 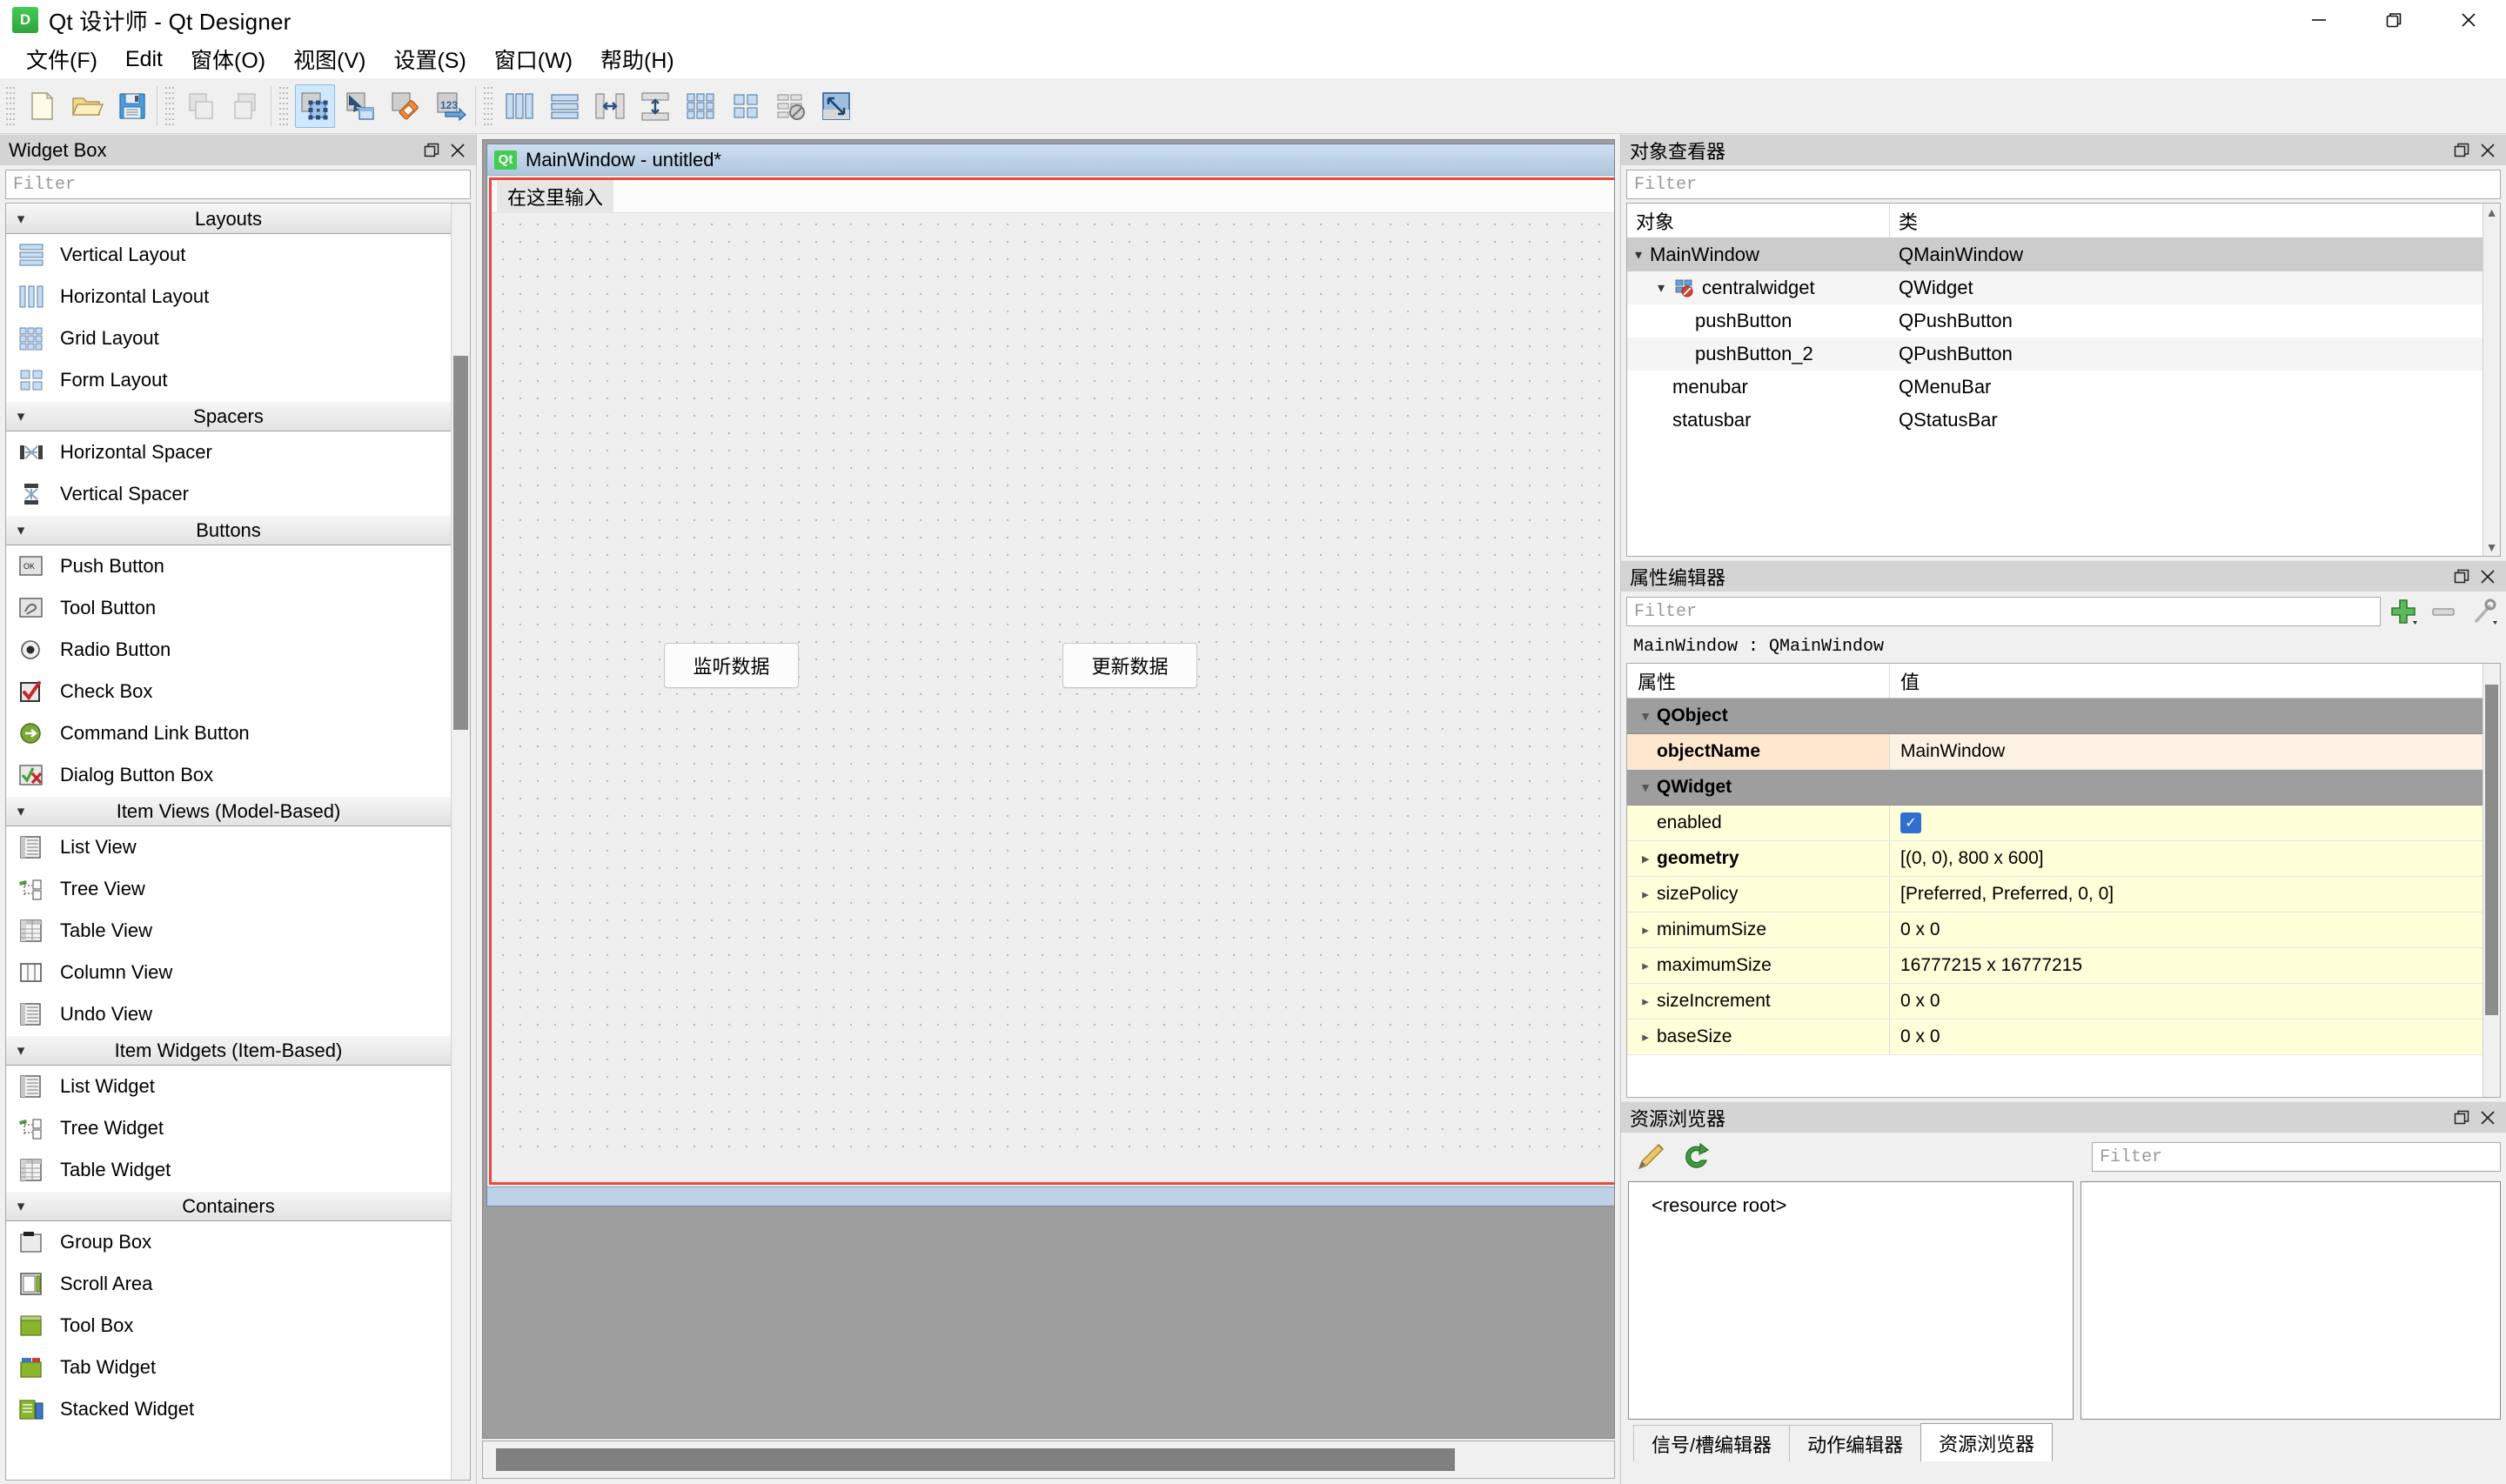 I want to click on property-row-enabled: enabled ✓, so click(x=2055, y=823).